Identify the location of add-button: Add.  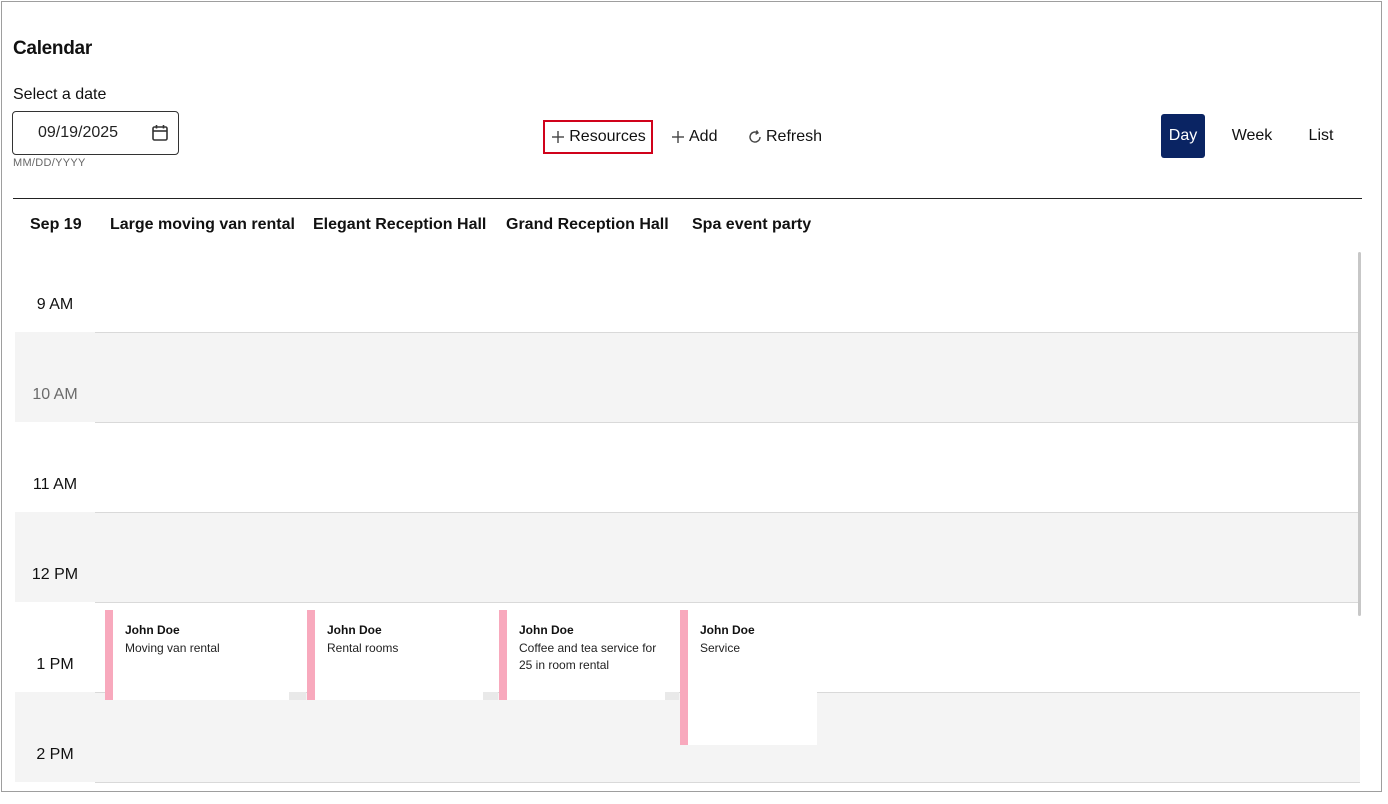
(693, 137).